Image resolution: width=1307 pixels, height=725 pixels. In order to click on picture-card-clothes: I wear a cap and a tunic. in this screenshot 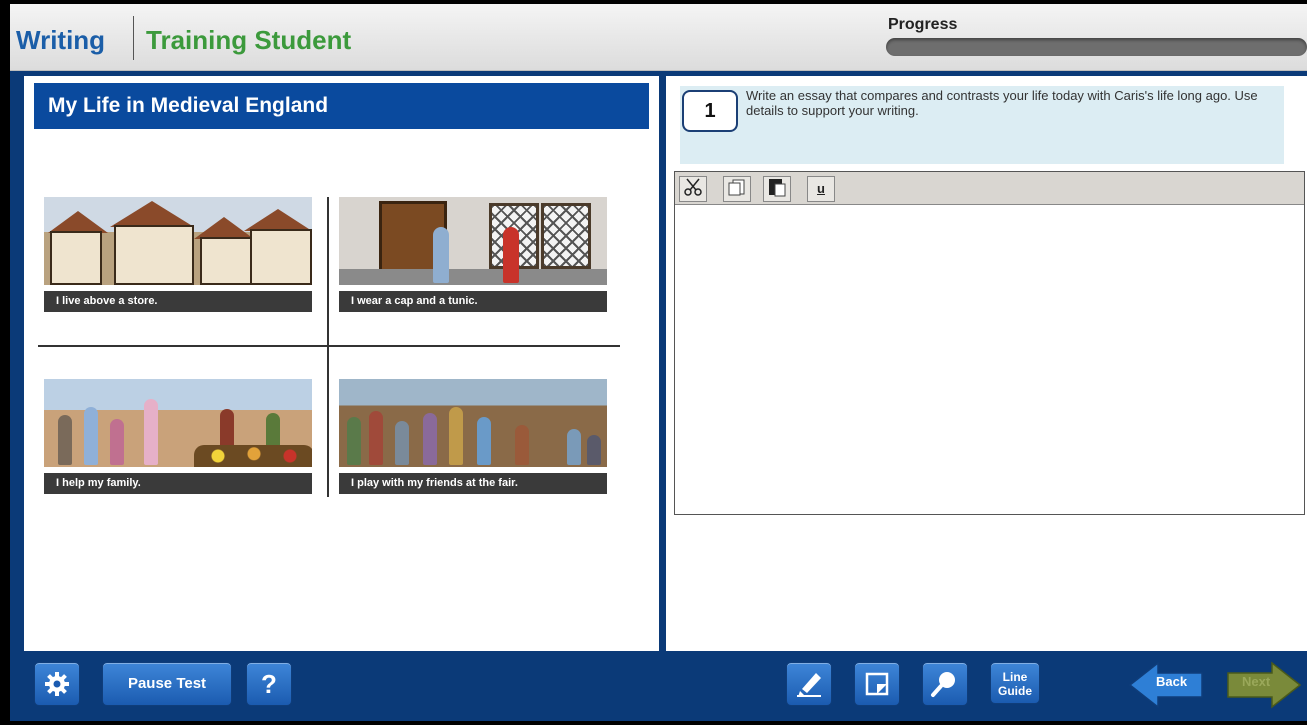, I will do `click(473, 254)`.